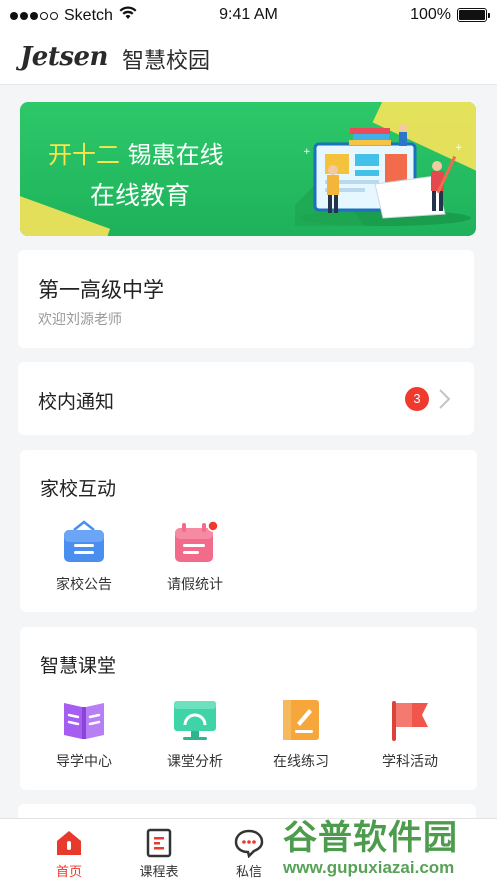 The height and width of the screenshot is (883, 497). I want to click on home-icon, so click(69, 843).